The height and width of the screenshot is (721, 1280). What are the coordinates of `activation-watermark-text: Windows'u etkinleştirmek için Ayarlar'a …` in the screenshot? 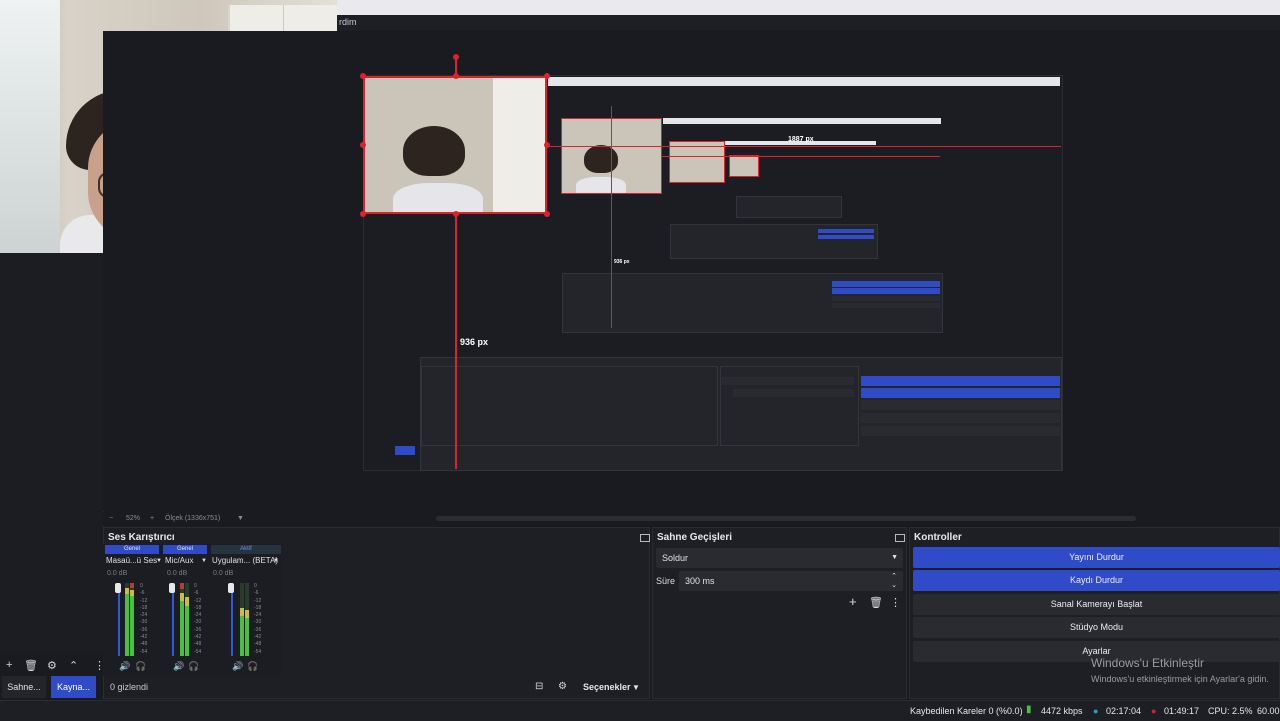 It's located at (1180, 679).